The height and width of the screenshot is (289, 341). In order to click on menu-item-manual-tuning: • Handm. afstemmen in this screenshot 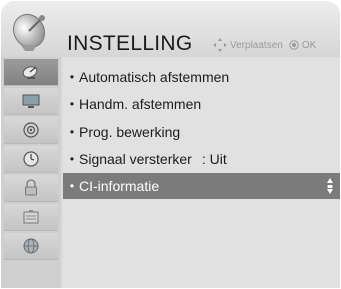, I will do `click(201, 104)`.